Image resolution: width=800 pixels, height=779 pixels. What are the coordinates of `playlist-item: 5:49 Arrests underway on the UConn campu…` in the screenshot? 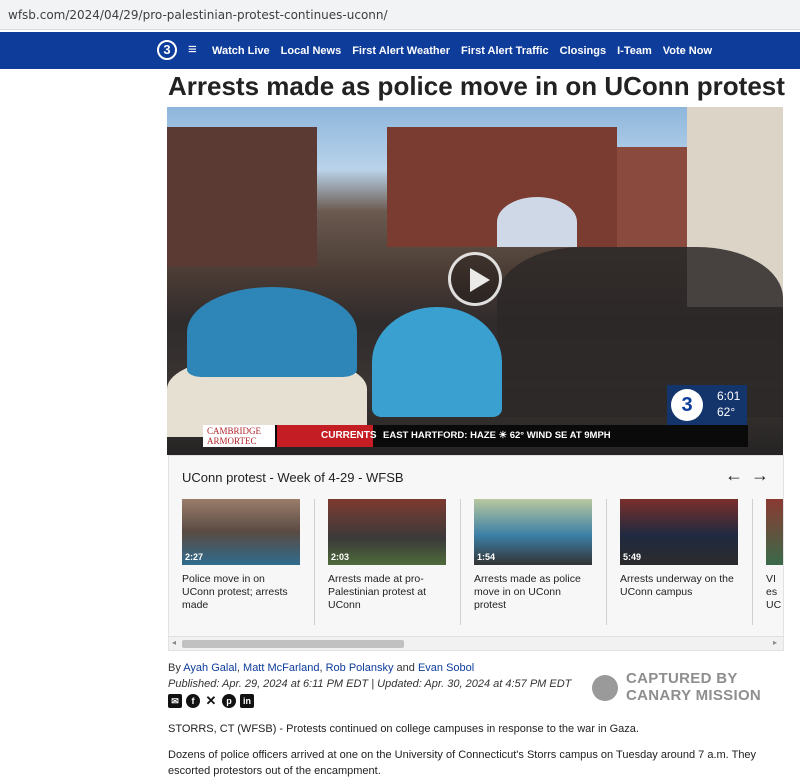 It's located at (686, 562).